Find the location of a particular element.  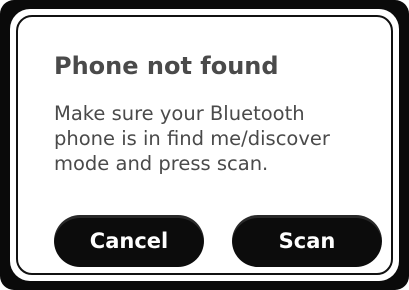

dialog-message-line-1: Make sure your Bluetooth is located at coordinates (179, 113).